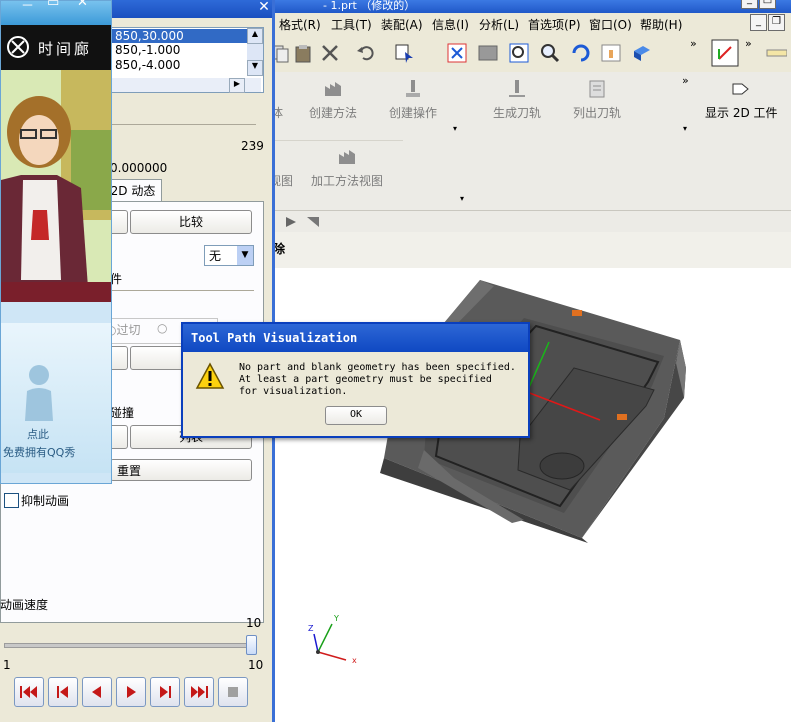 The width and height of the screenshot is (791, 722). Describe the element at coordinates (131, 692) in the screenshot. I see `play-button` at that location.